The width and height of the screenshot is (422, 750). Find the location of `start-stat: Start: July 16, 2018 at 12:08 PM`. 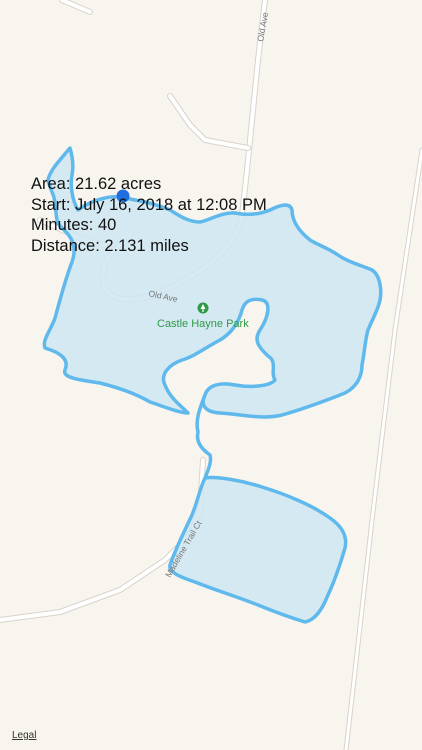

start-stat: Start: July 16, 2018 at 12:08 PM is located at coordinates (149, 204).